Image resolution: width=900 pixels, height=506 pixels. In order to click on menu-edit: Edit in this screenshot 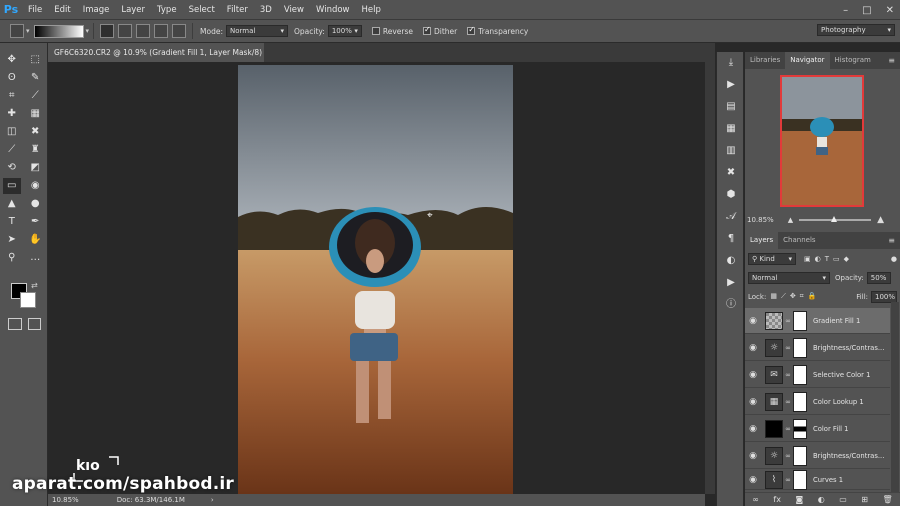, I will do `click(62, 10)`.